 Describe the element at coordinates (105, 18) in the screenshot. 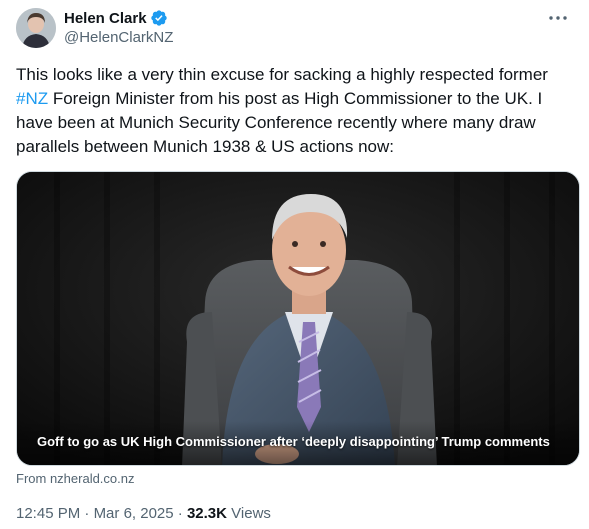

I see `author-name: Helen Clark` at that location.